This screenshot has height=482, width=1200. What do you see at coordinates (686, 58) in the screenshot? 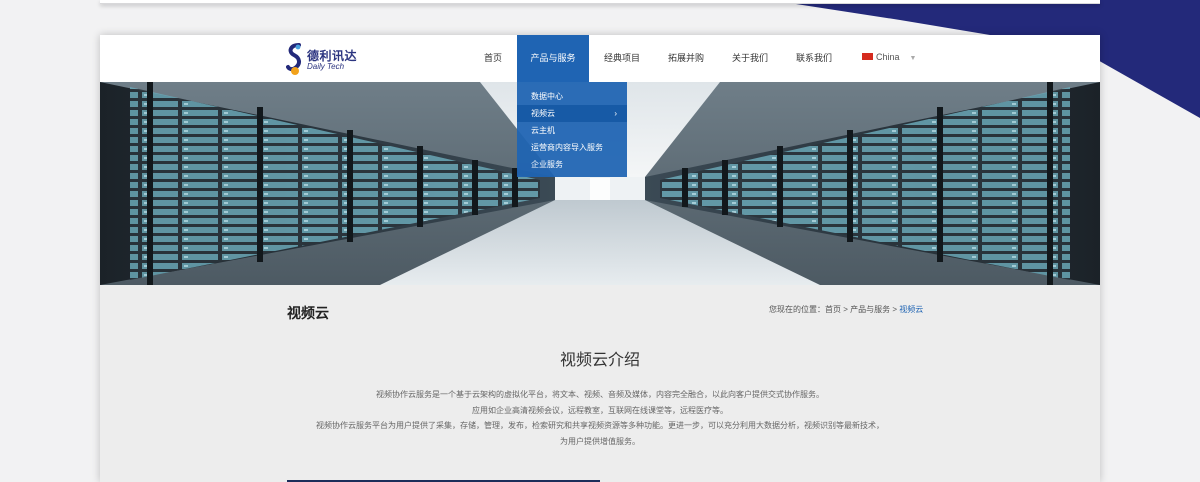
I see `nav-item-mergers: 拓展并购` at bounding box center [686, 58].